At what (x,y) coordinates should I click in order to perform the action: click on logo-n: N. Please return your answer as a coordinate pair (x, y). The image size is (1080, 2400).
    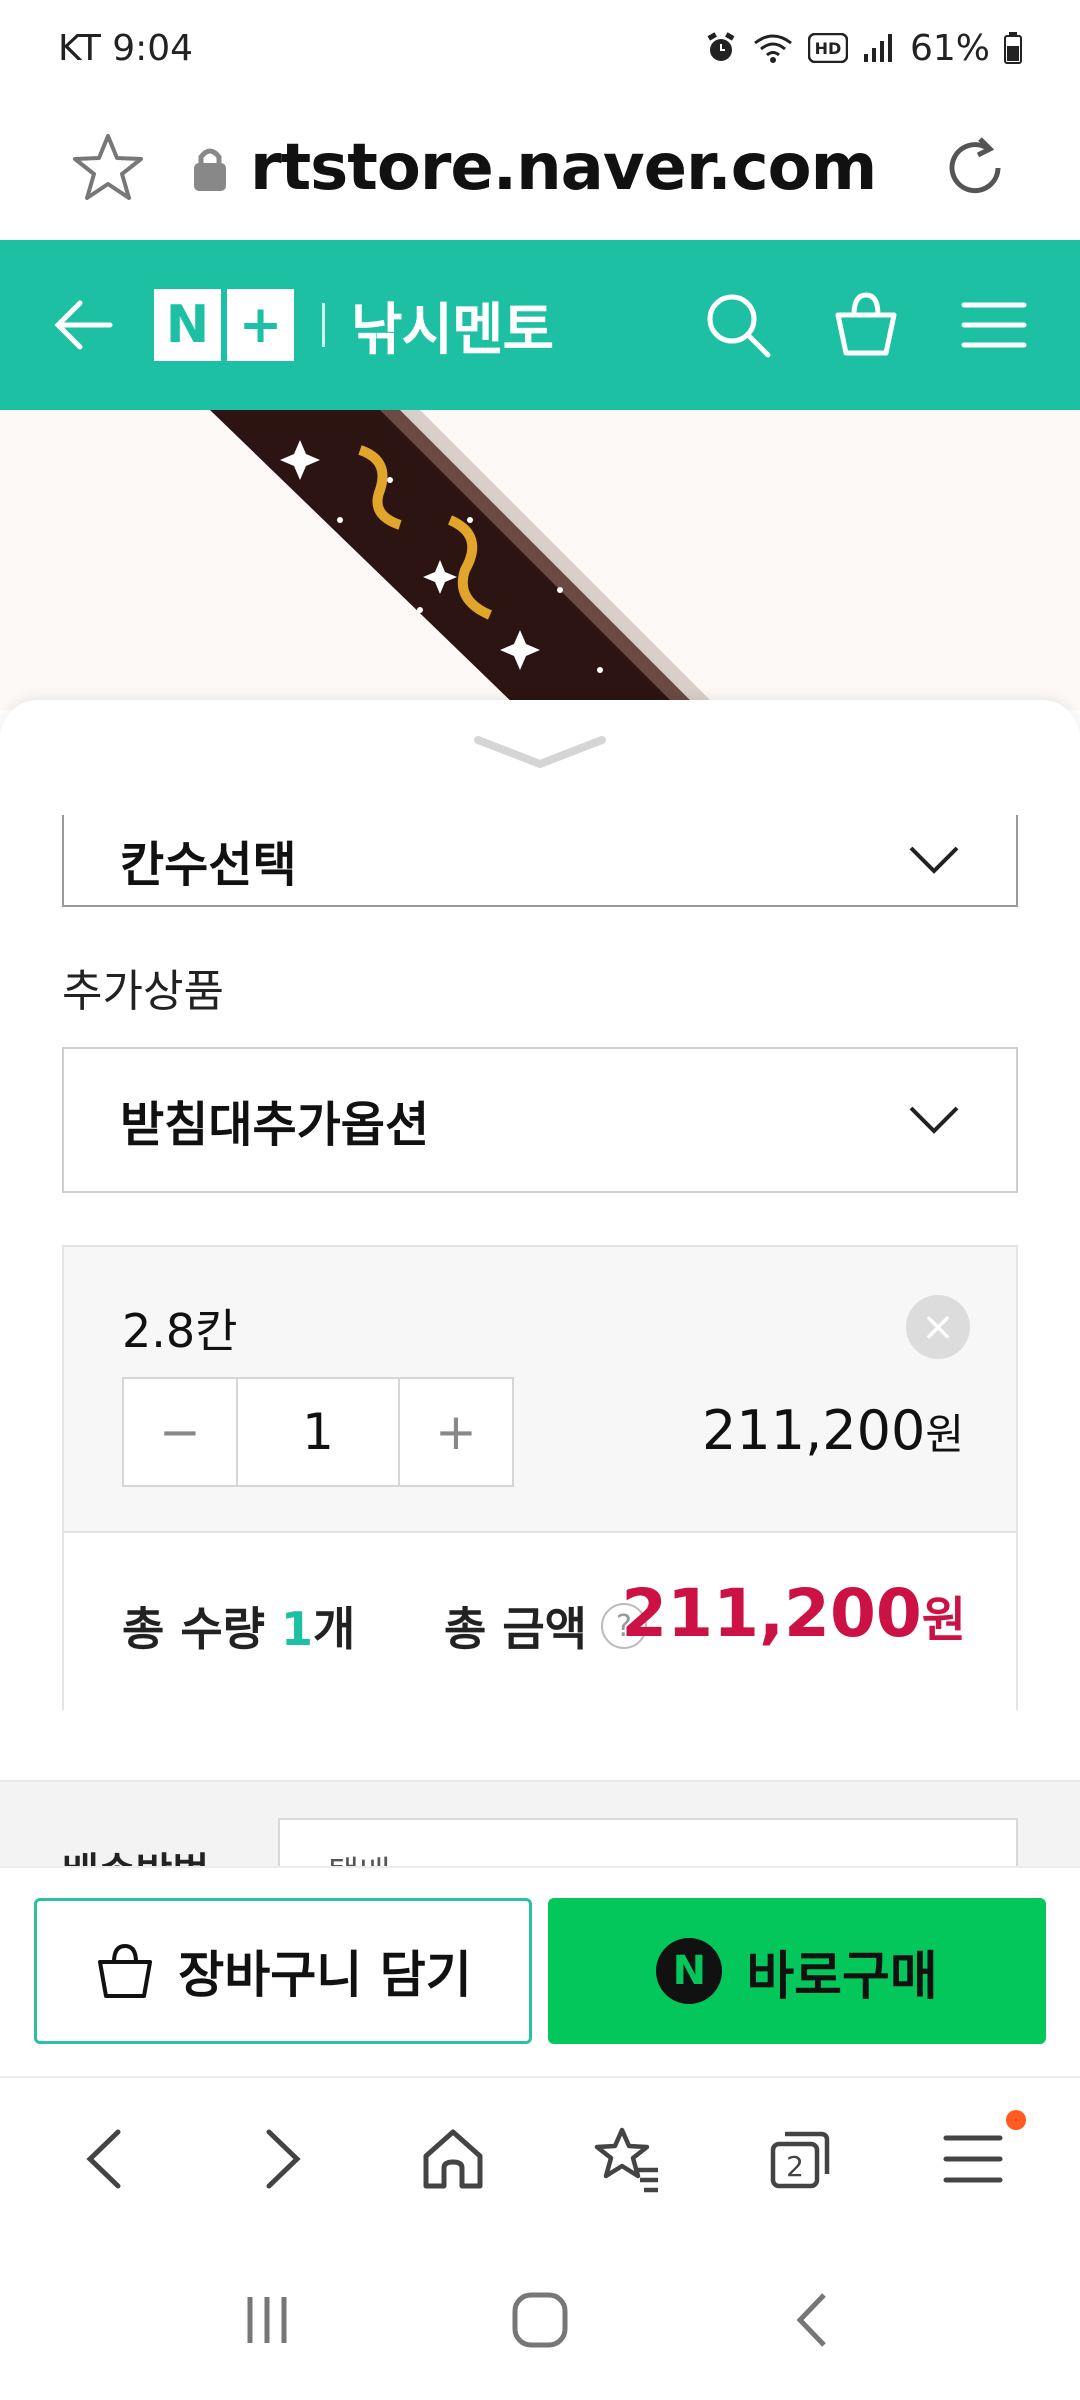
    Looking at the image, I should click on (187, 325).